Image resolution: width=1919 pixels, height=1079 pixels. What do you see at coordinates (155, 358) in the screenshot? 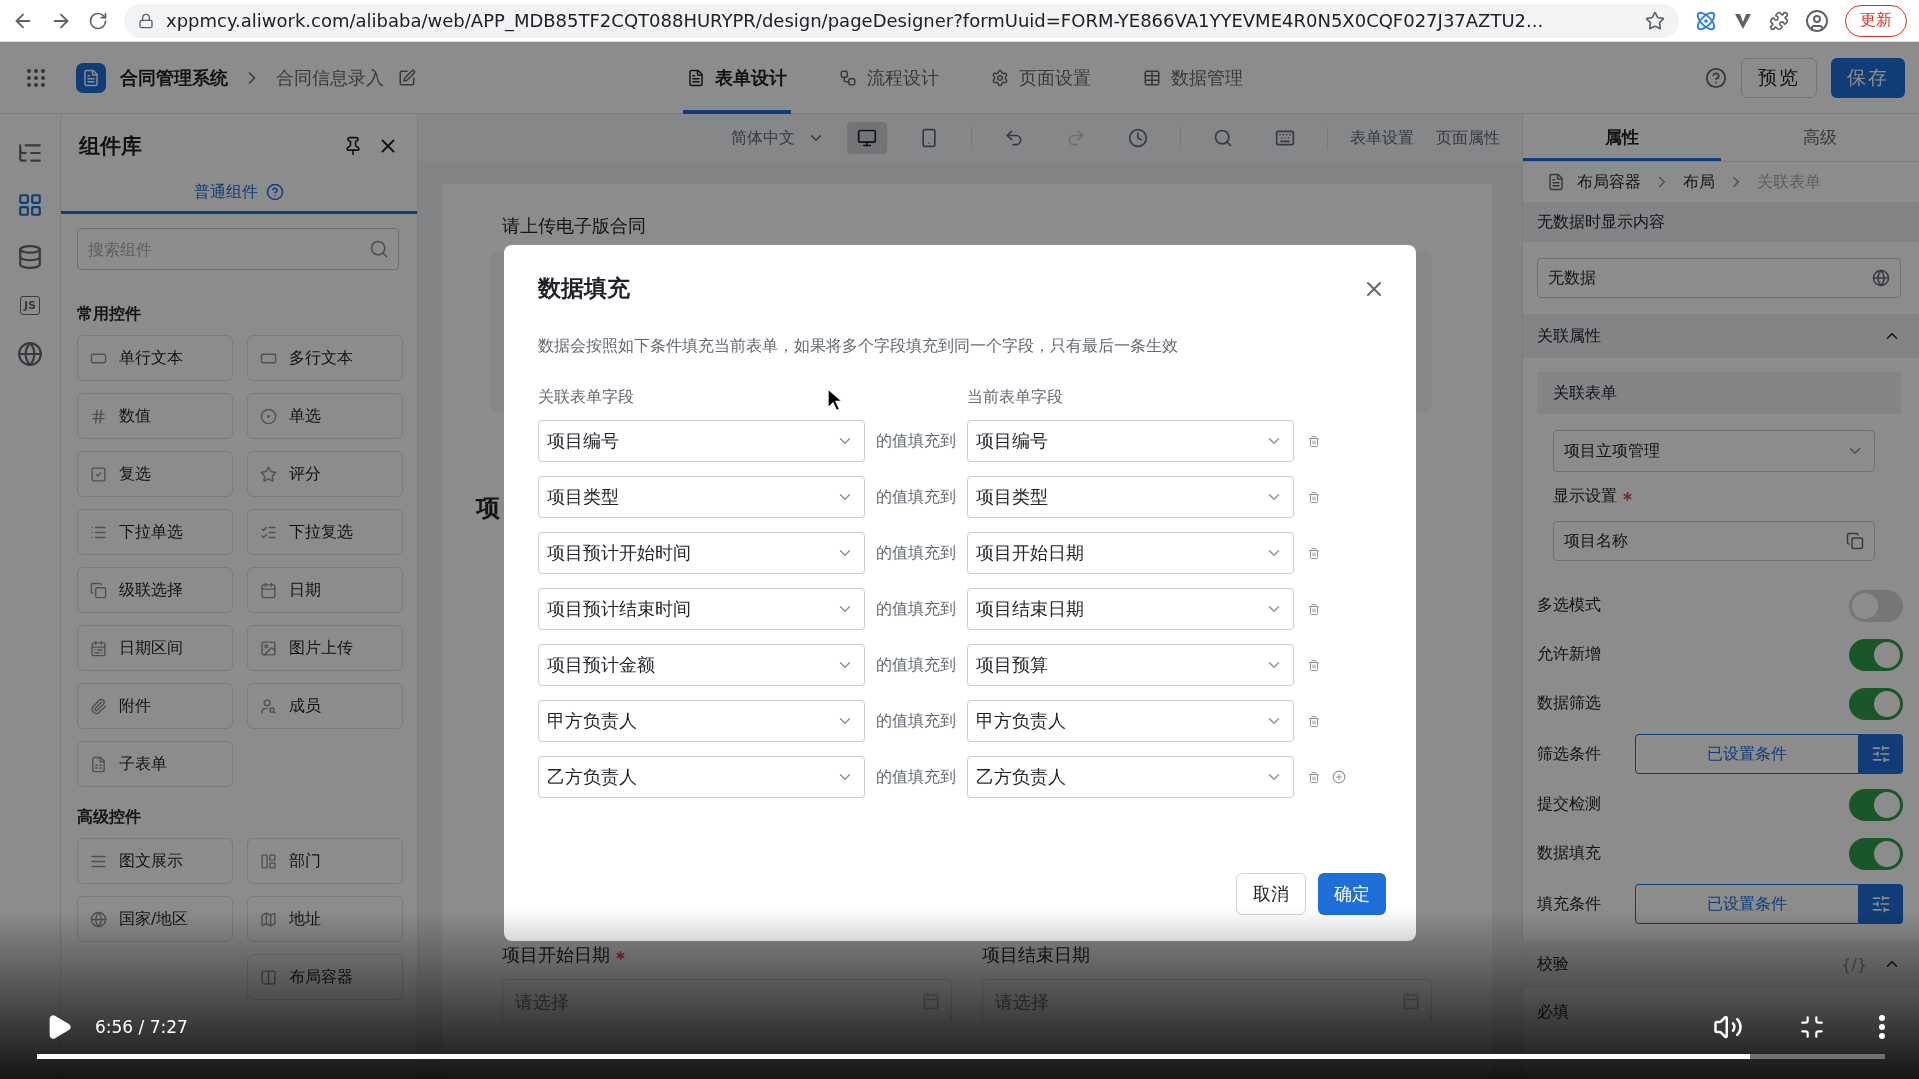
I see `component-item: 单行文本` at bounding box center [155, 358].